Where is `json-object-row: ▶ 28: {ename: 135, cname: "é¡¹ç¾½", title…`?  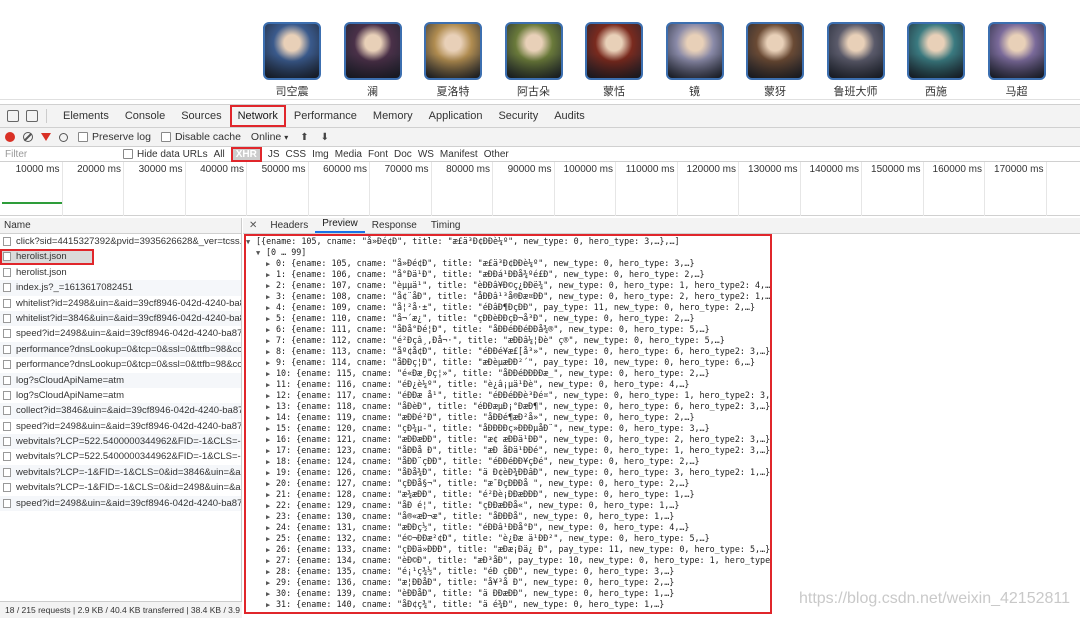 json-object-row: ▶ 28: {ename: 135, cname: "é¡¹ç¾½", title… is located at coordinates (508, 571).